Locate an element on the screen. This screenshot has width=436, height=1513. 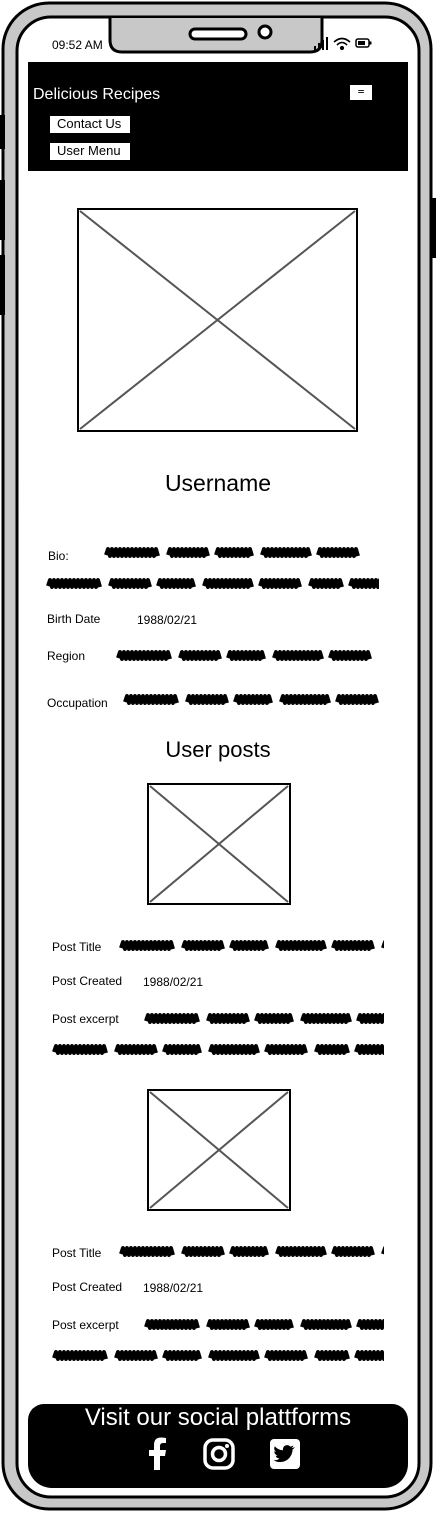
status-icons is located at coordinates (344, 46).